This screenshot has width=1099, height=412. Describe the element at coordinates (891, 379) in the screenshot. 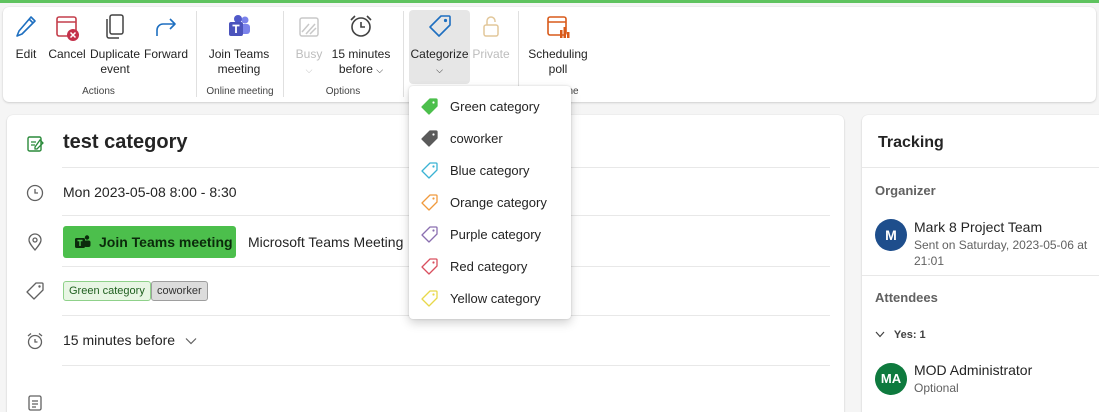

I see `attendee-avatar: MA` at that location.